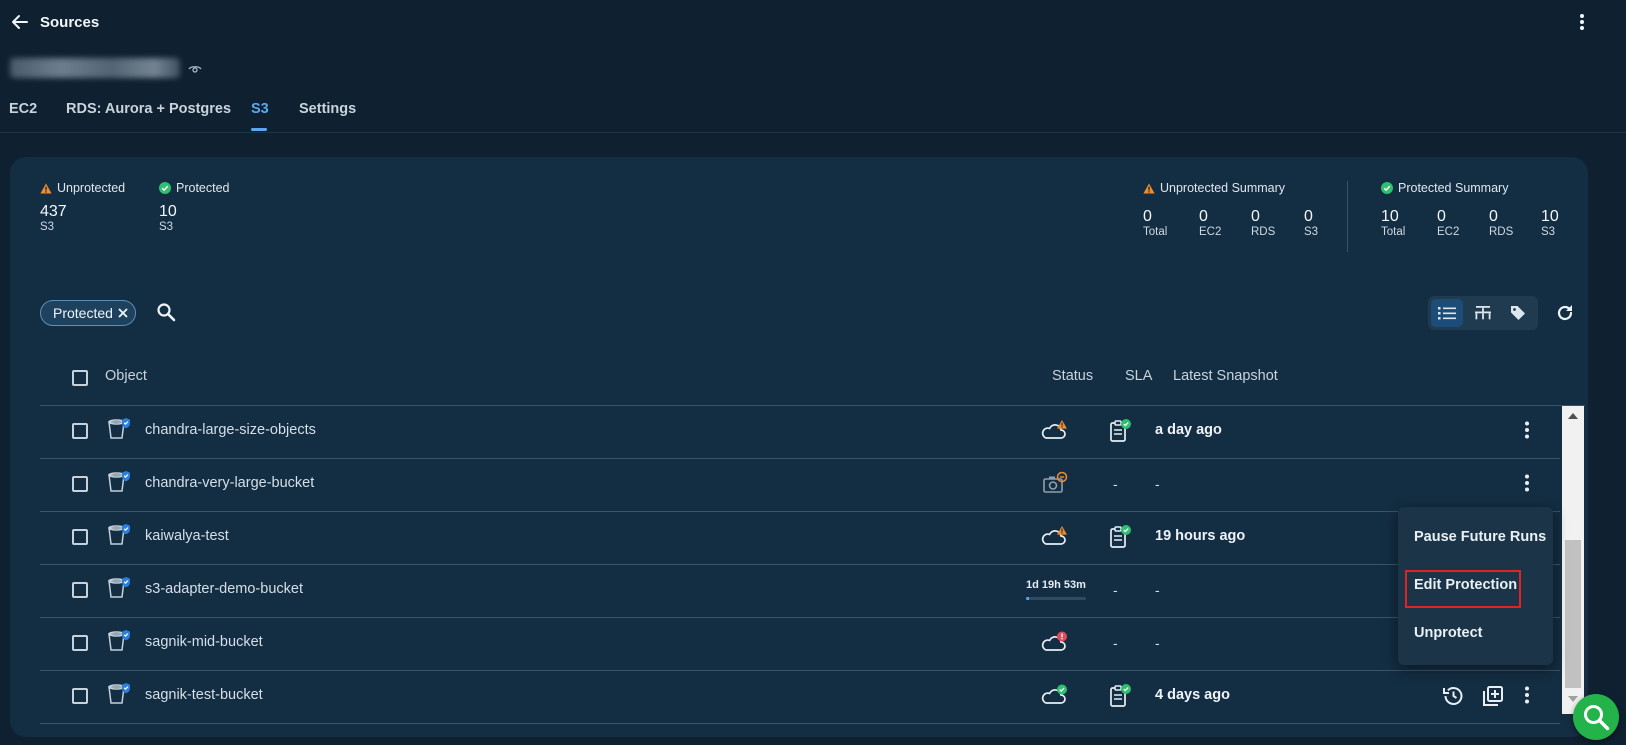  Describe the element at coordinates (1055, 483) in the screenshot. I see `camera-pending-icon` at that location.